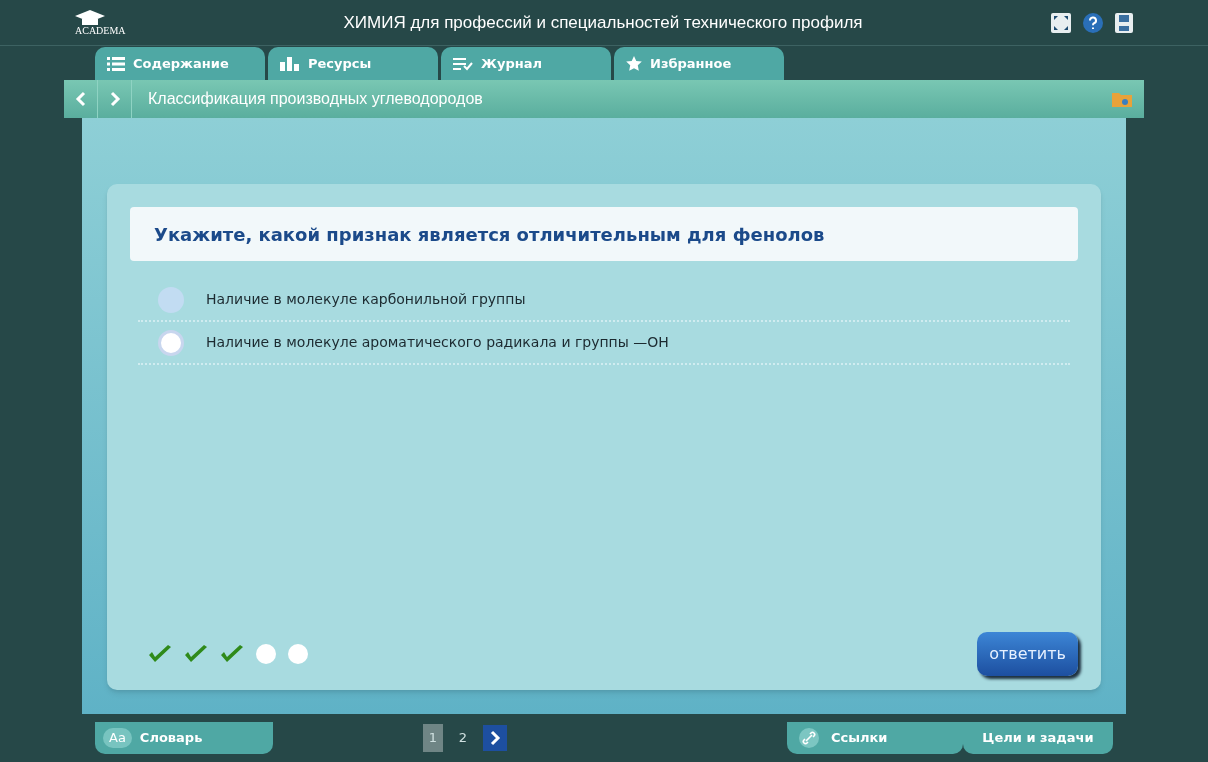  What do you see at coordinates (117, 738) in the screenshot?
I see `glossary-badge: Aa` at bounding box center [117, 738].